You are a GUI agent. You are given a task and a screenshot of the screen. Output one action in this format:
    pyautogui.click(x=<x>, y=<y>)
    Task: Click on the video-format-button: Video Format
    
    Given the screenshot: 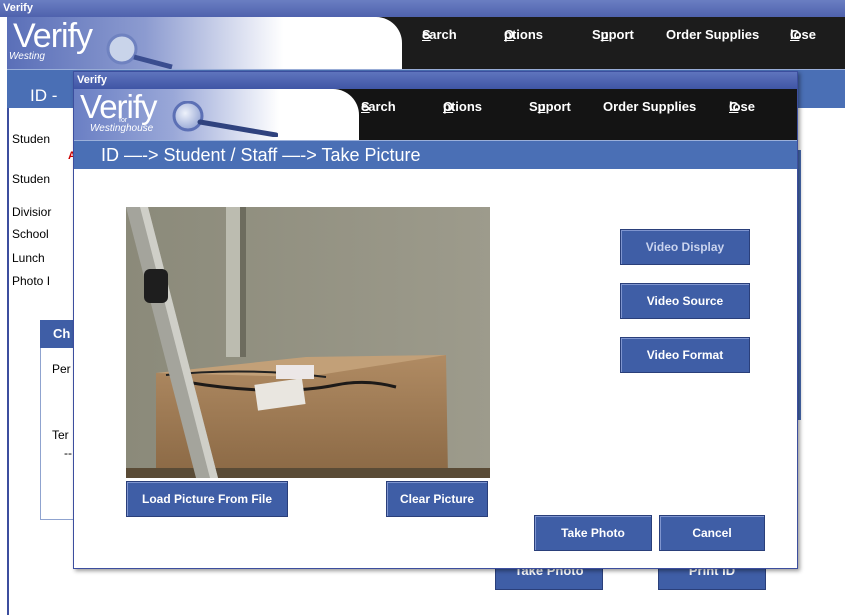 What is the action you would take?
    pyautogui.click(x=685, y=355)
    